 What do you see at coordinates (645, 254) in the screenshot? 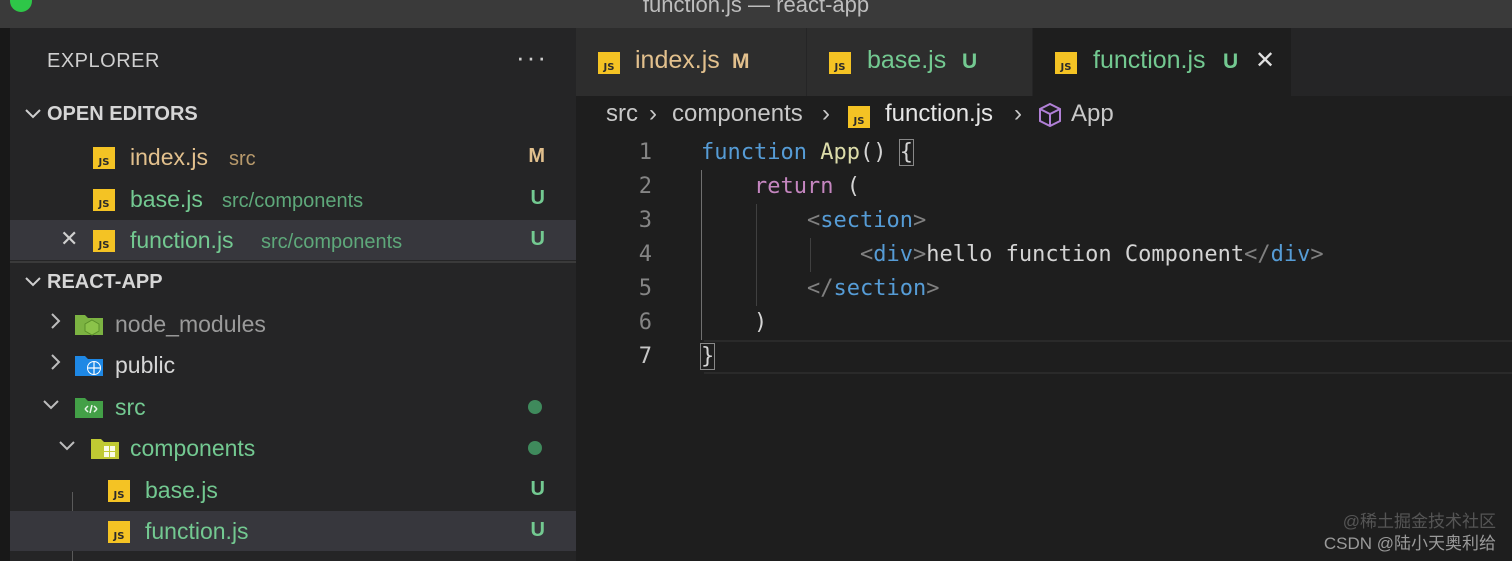
I see `line-number: 4` at bounding box center [645, 254].